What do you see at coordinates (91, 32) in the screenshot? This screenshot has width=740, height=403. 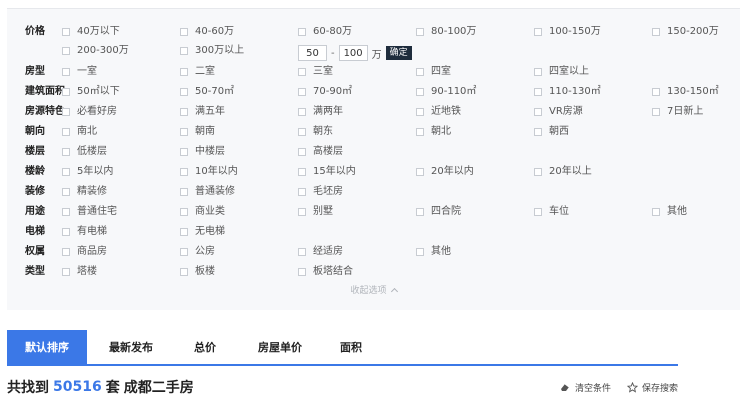 I see `filter-option-price-0: 40万以下` at bounding box center [91, 32].